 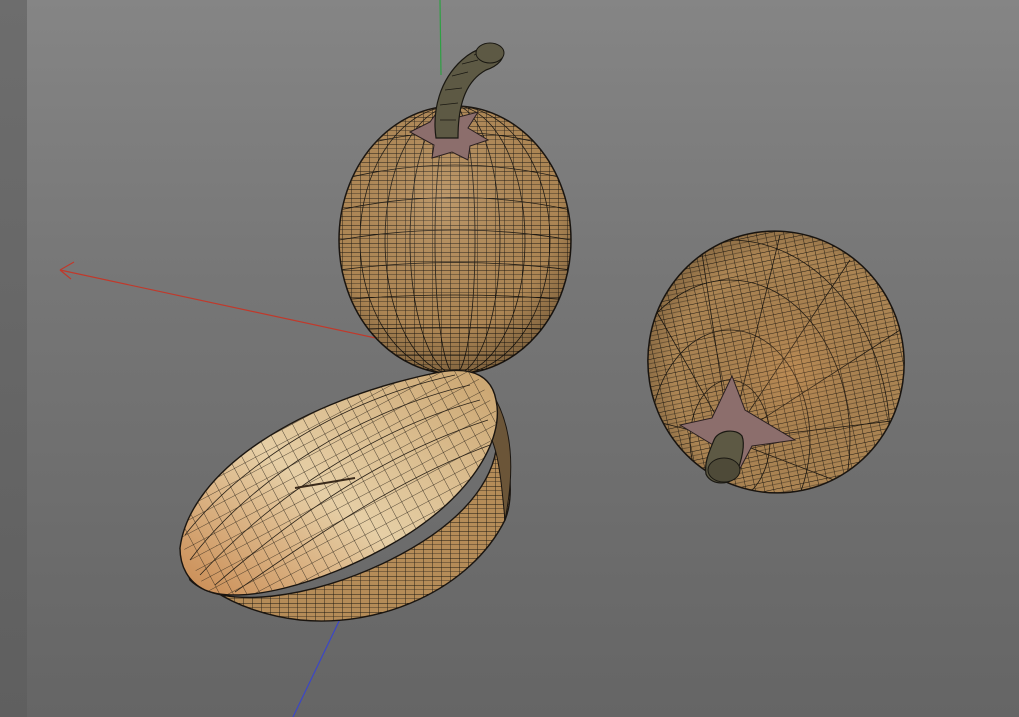 I want to click on left-toolbar-strip, so click(x=14, y=358).